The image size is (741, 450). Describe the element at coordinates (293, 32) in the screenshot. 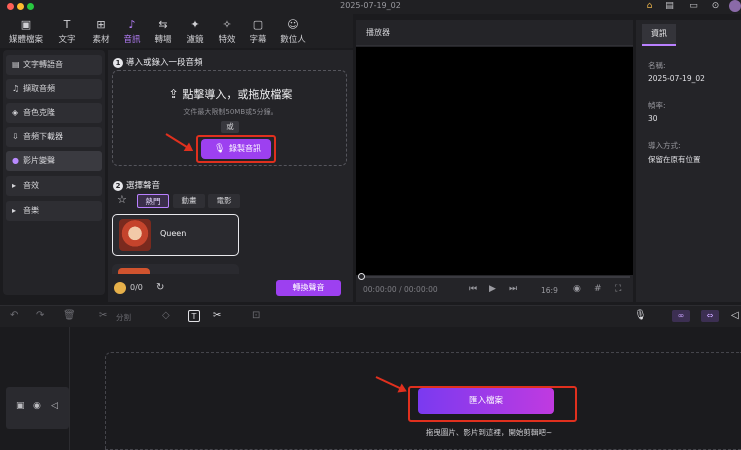

I see `toolbar-avatar: ☺ 數位人` at that location.